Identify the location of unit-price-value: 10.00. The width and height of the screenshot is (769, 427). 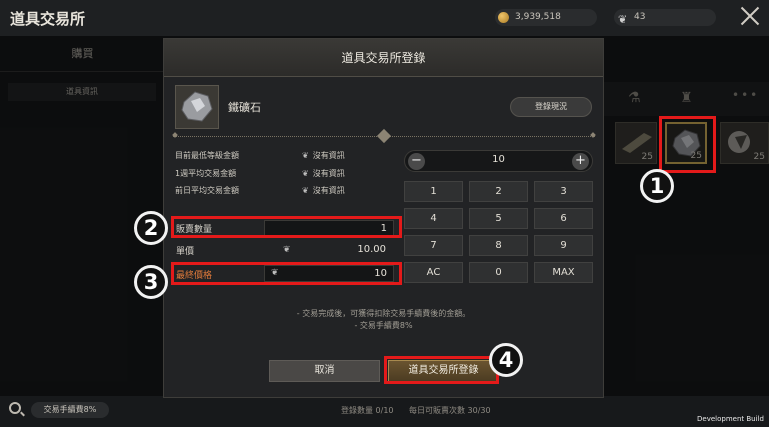
(371, 249).